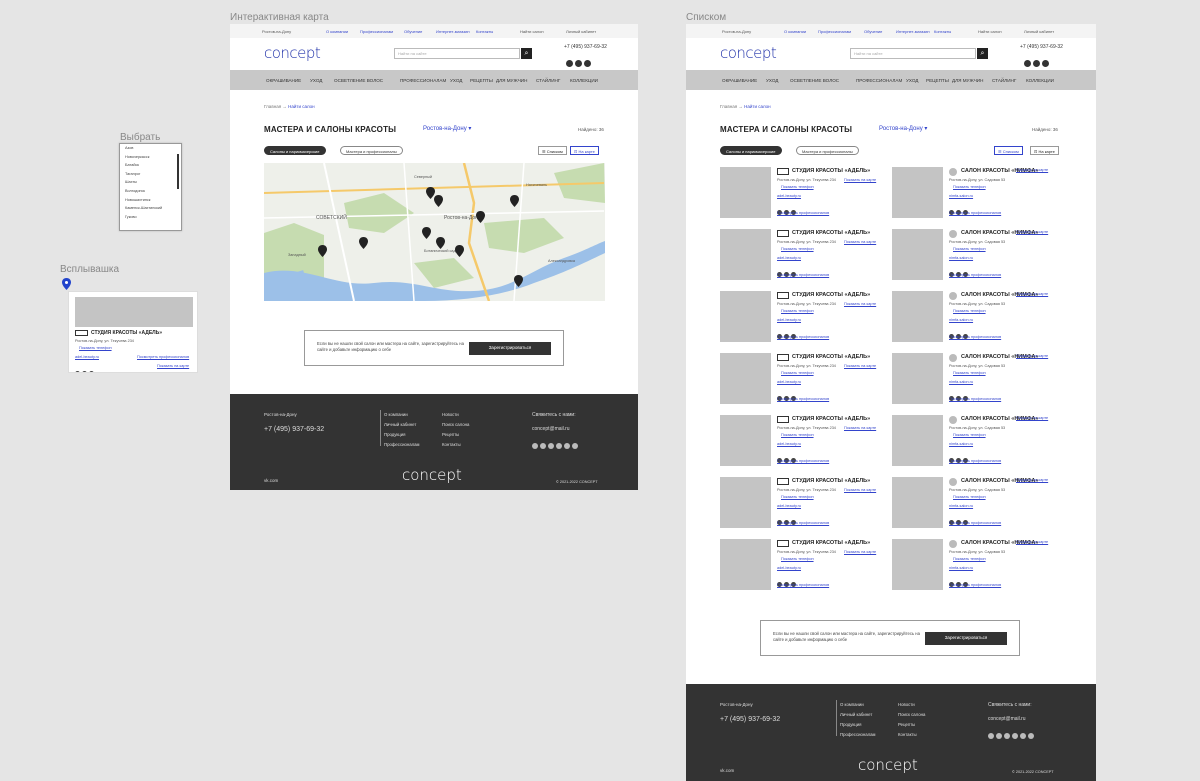  Describe the element at coordinates (178, 171) in the screenshot. I see `scrollbar` at that location.